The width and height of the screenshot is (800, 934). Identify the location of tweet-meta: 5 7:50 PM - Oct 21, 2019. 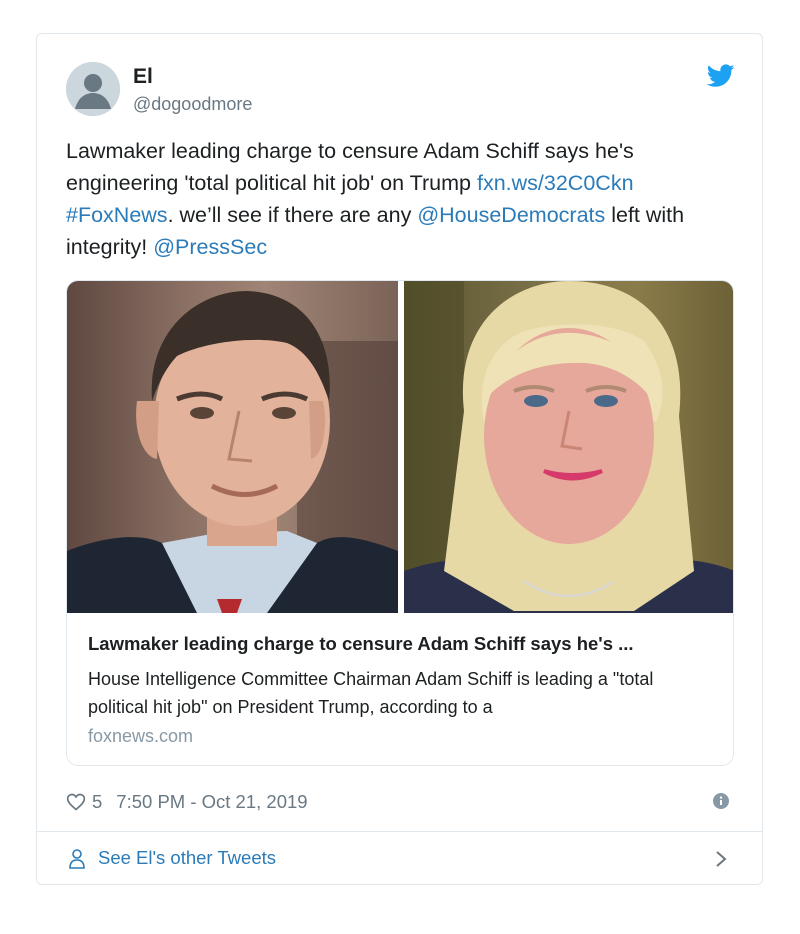
(187, 802).